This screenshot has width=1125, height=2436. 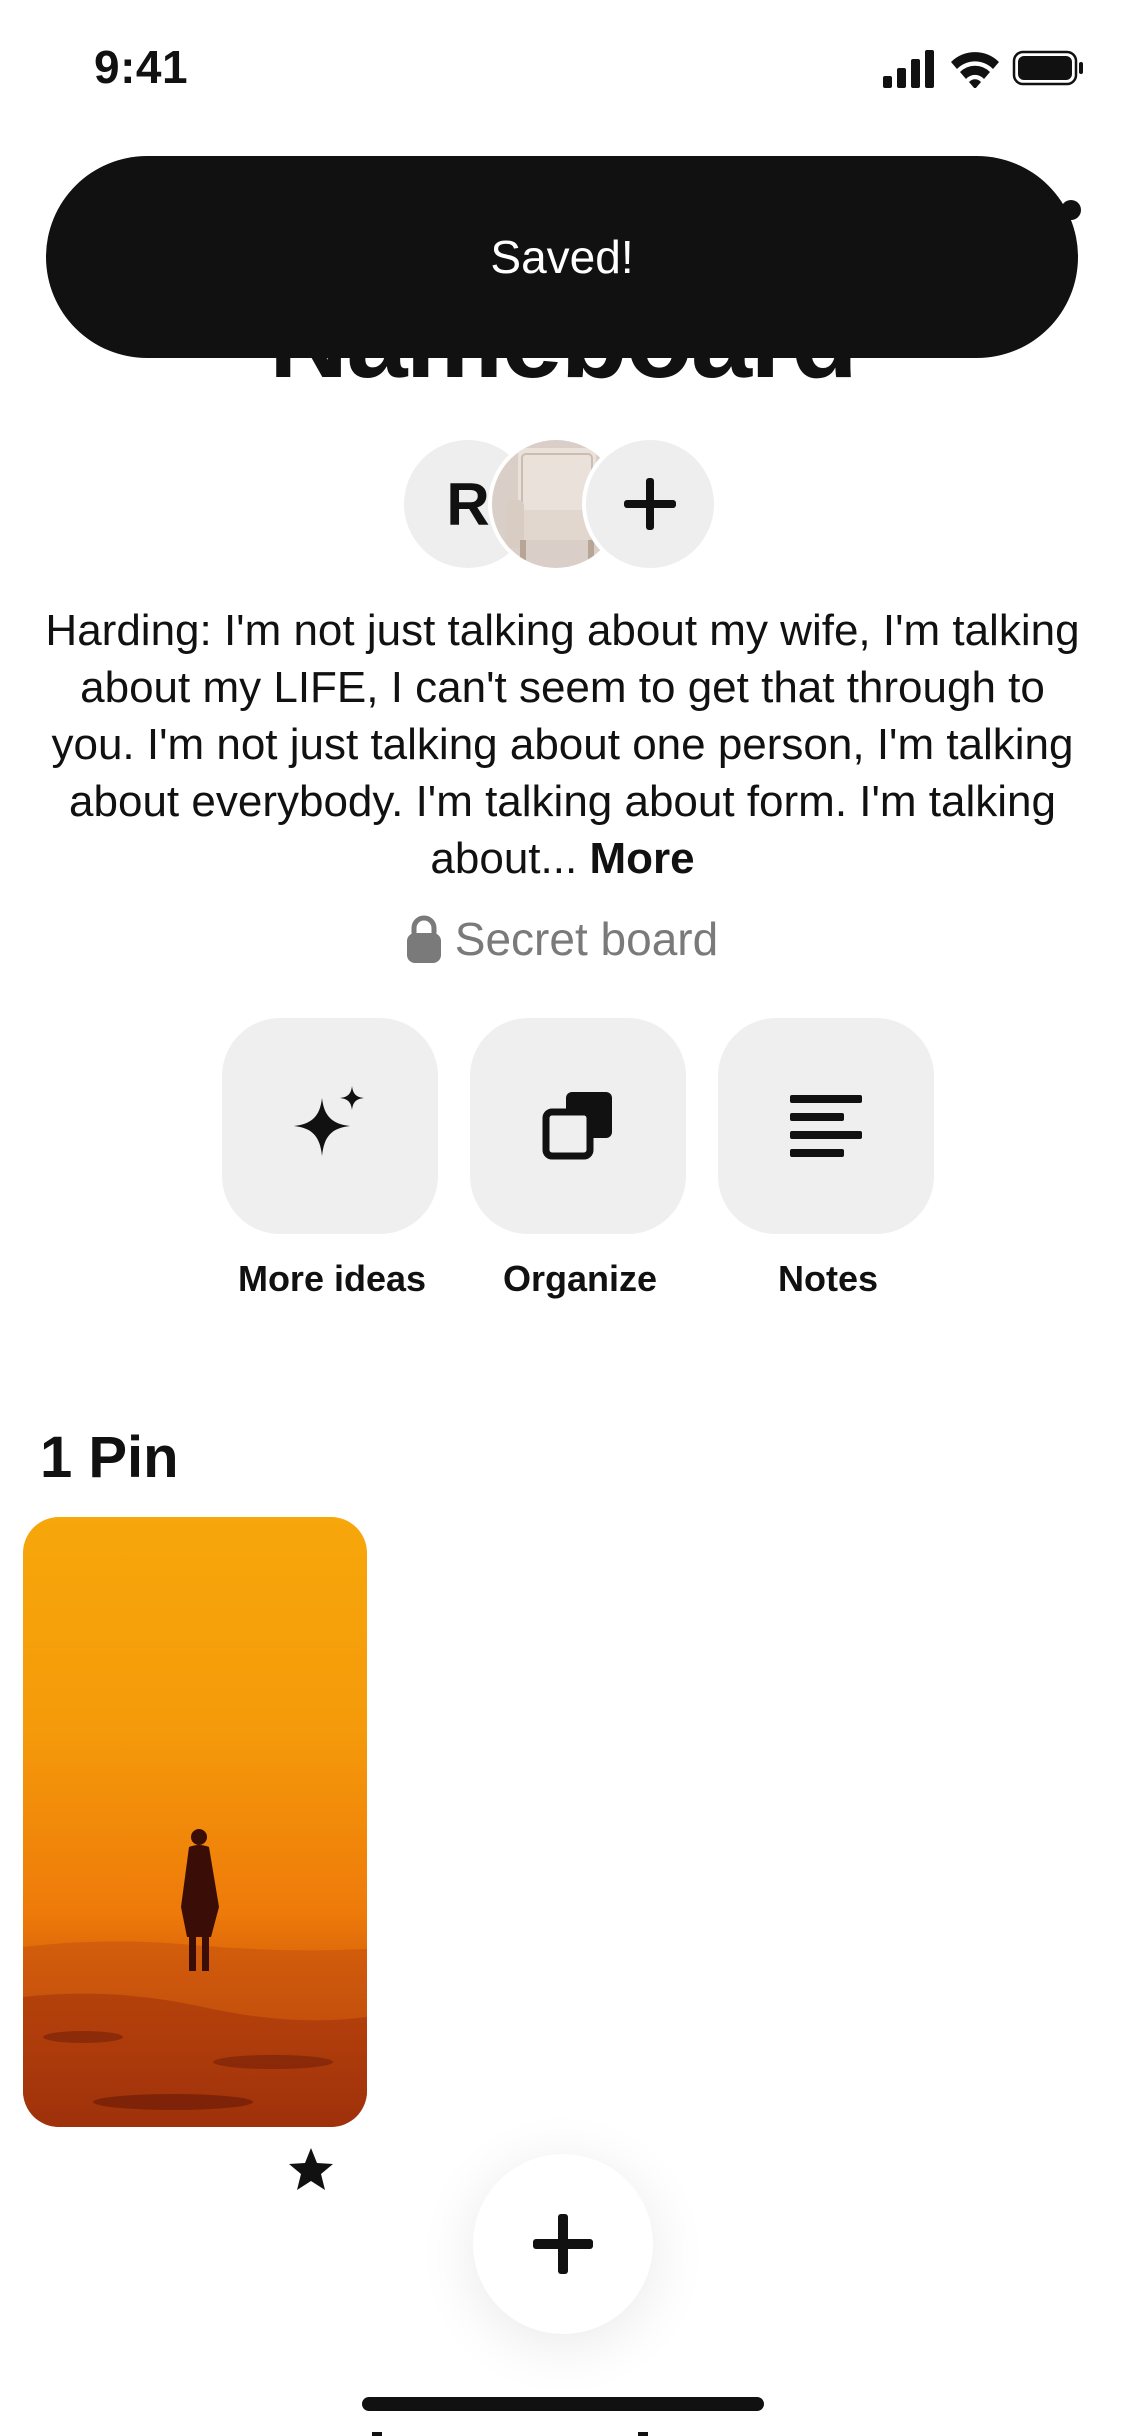 I want to click on pin-image, so click(x=195, y=1822).